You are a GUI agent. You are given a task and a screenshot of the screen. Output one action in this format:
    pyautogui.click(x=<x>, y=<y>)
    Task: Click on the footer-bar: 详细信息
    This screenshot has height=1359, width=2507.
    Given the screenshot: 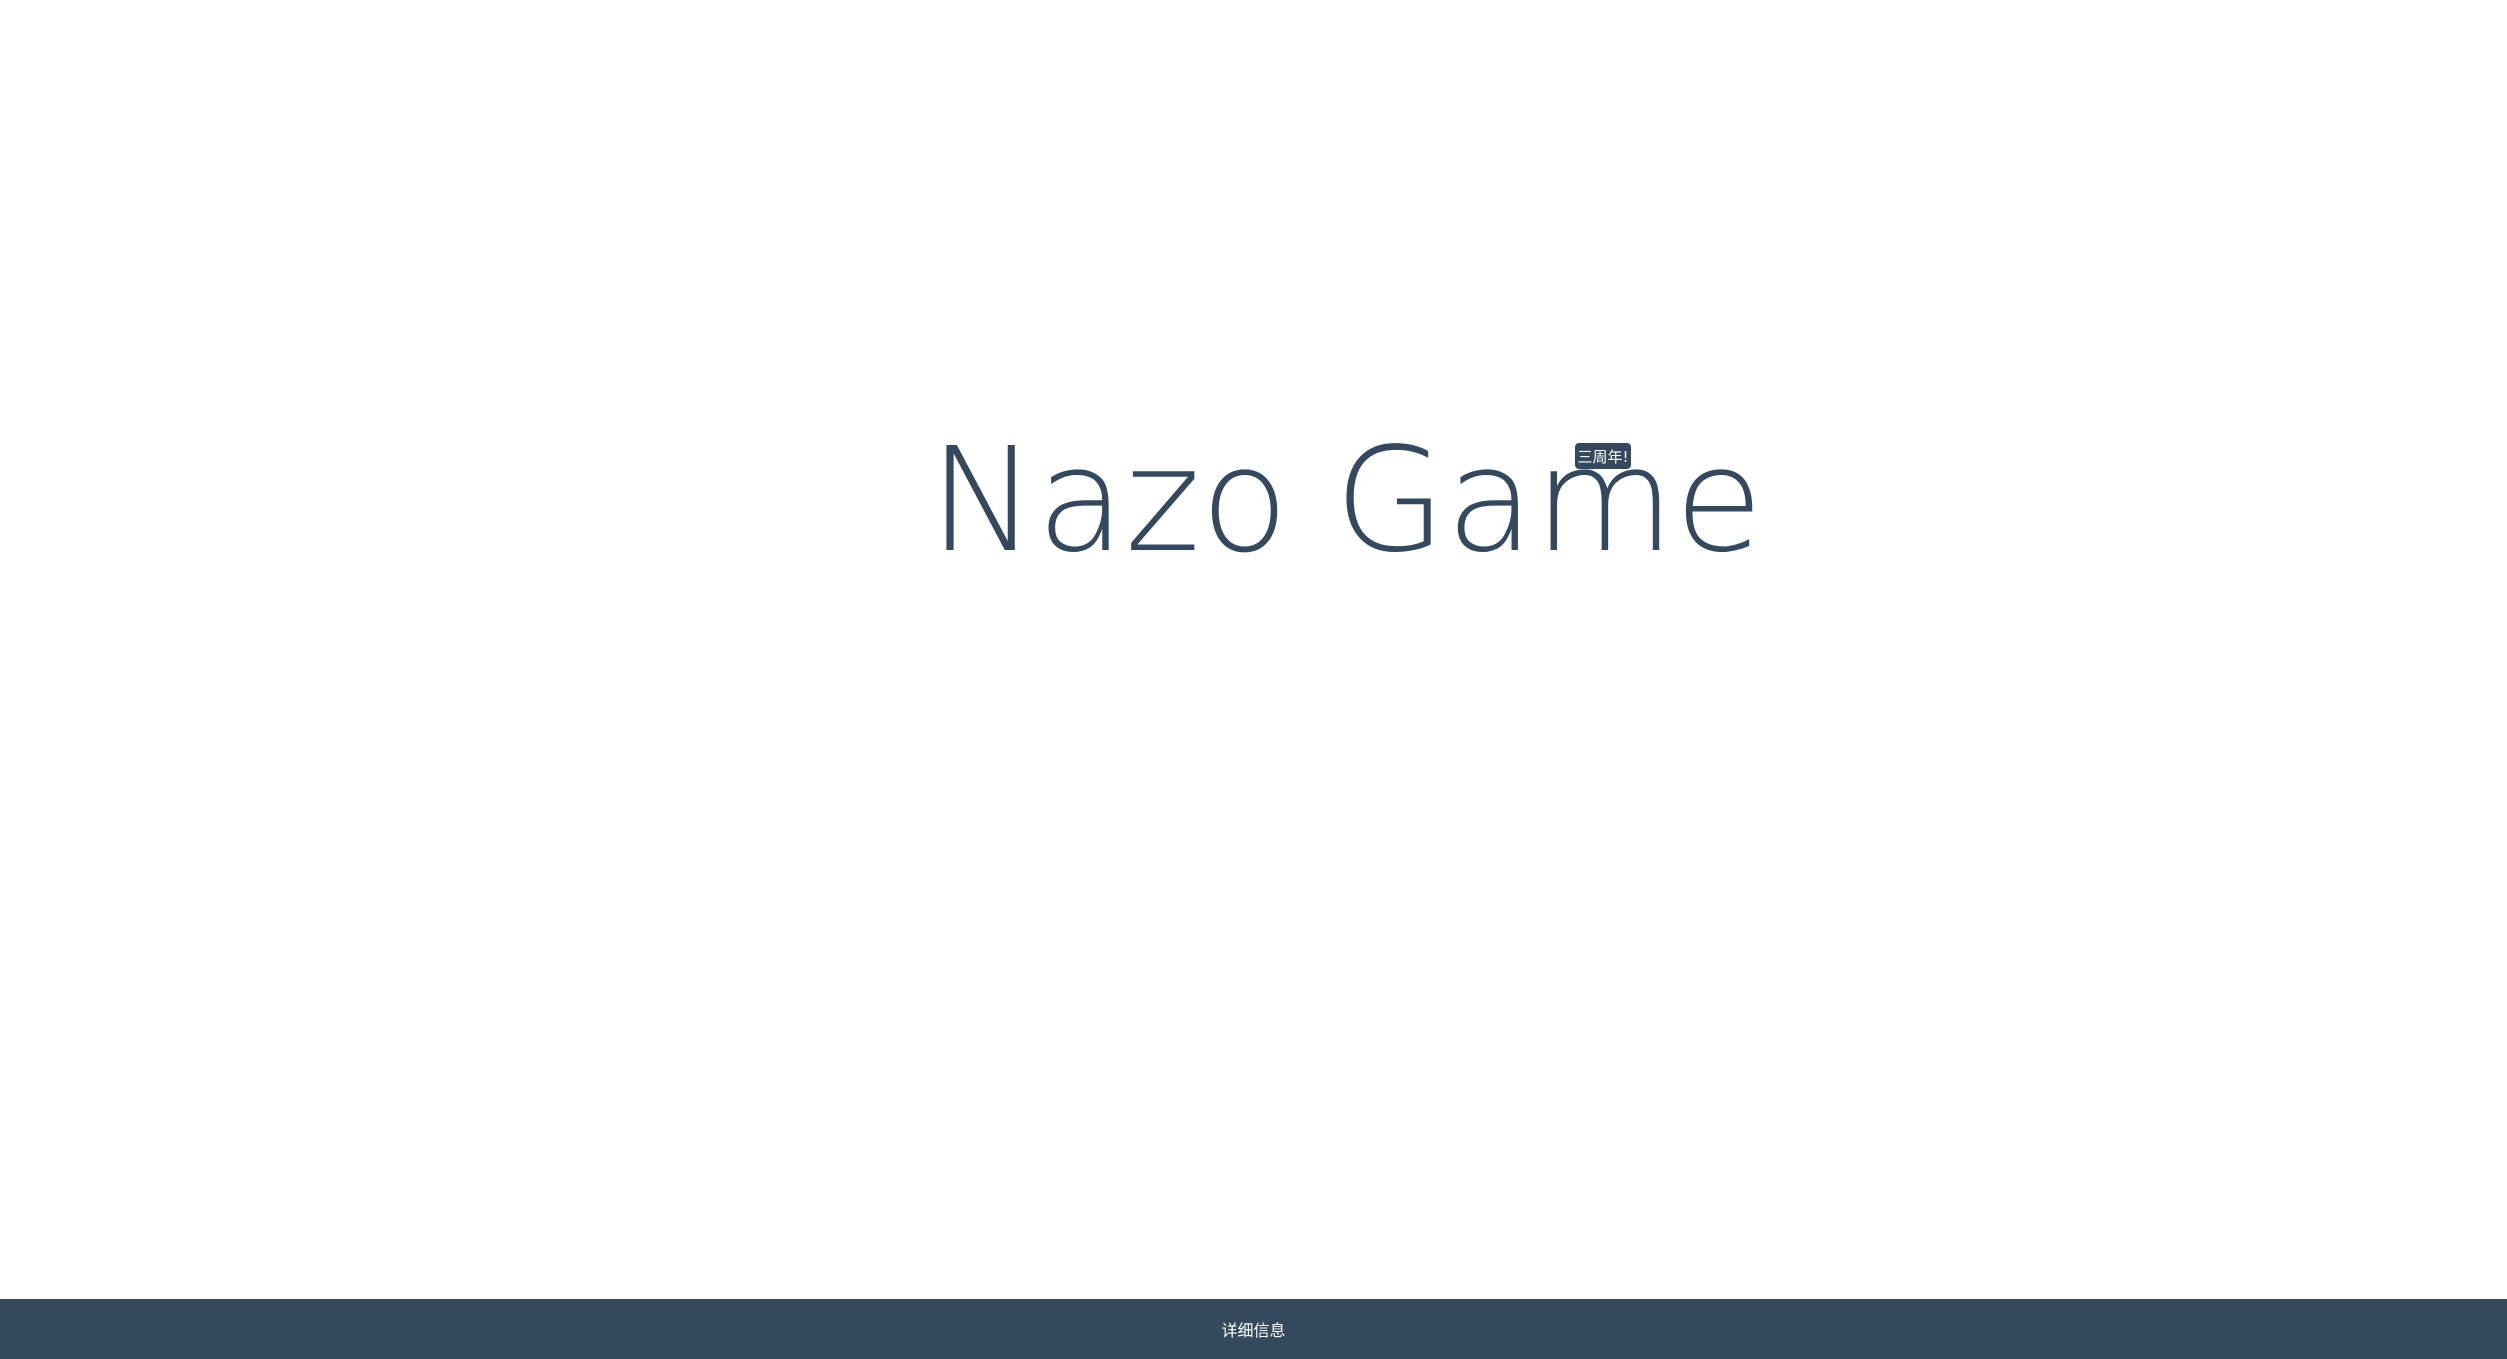 What is the action you would take?
    pyautogui.click(x=1253, y=1329)
    